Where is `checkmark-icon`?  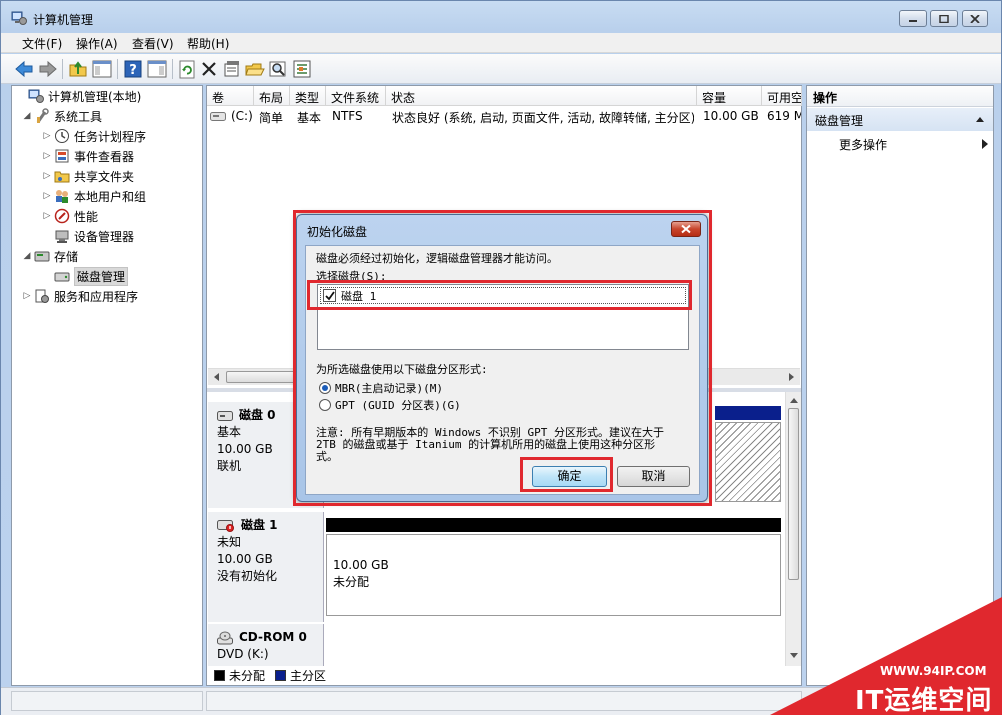 checkmark-icon is located at coordinates (330, 296).